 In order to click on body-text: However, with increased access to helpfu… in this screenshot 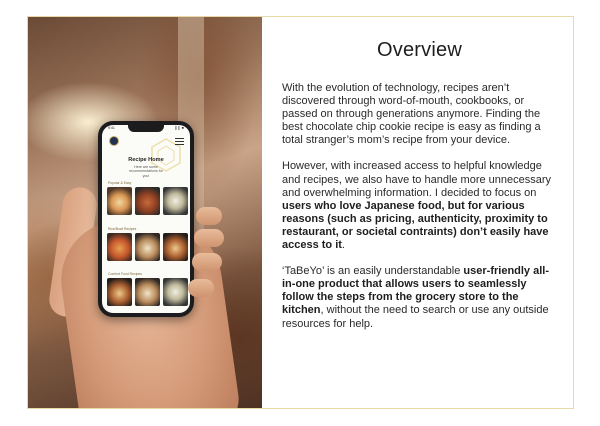, I will do `click(417, 179)`.